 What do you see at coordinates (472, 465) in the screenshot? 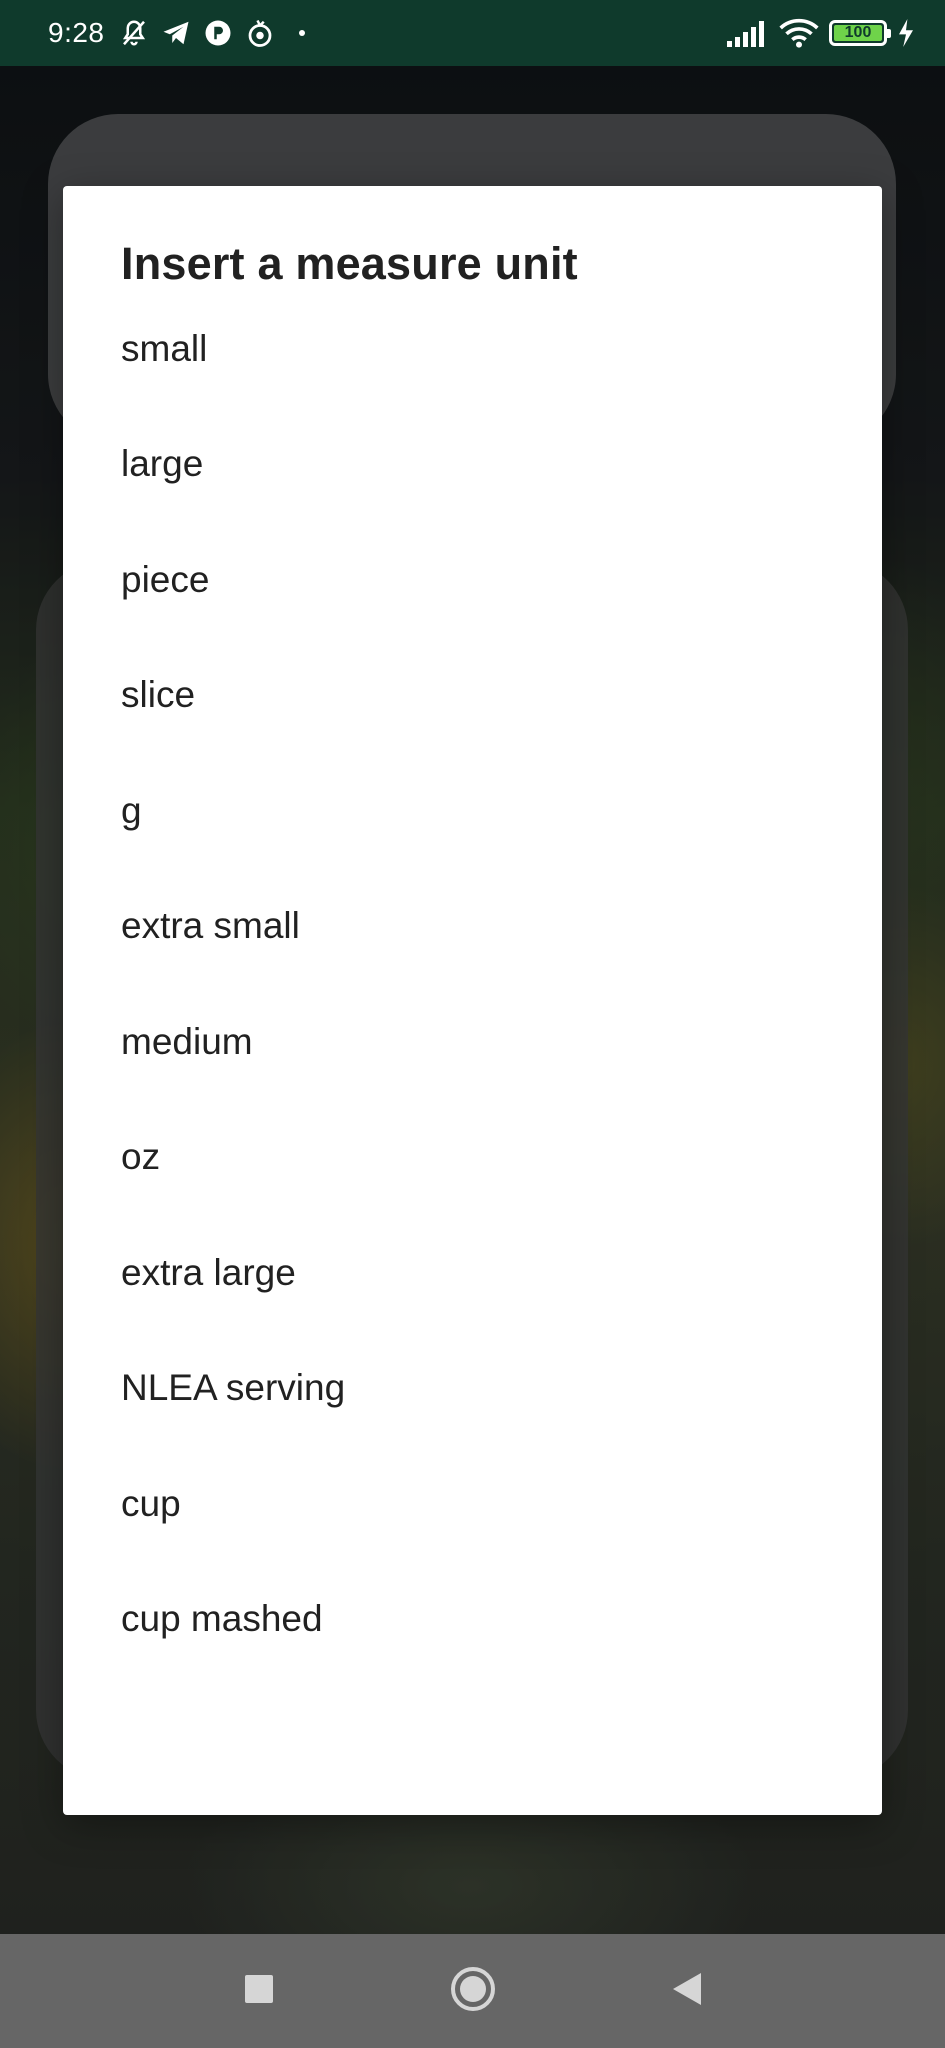
I see `unit-option-large: large` at bounding box center [472, 465].